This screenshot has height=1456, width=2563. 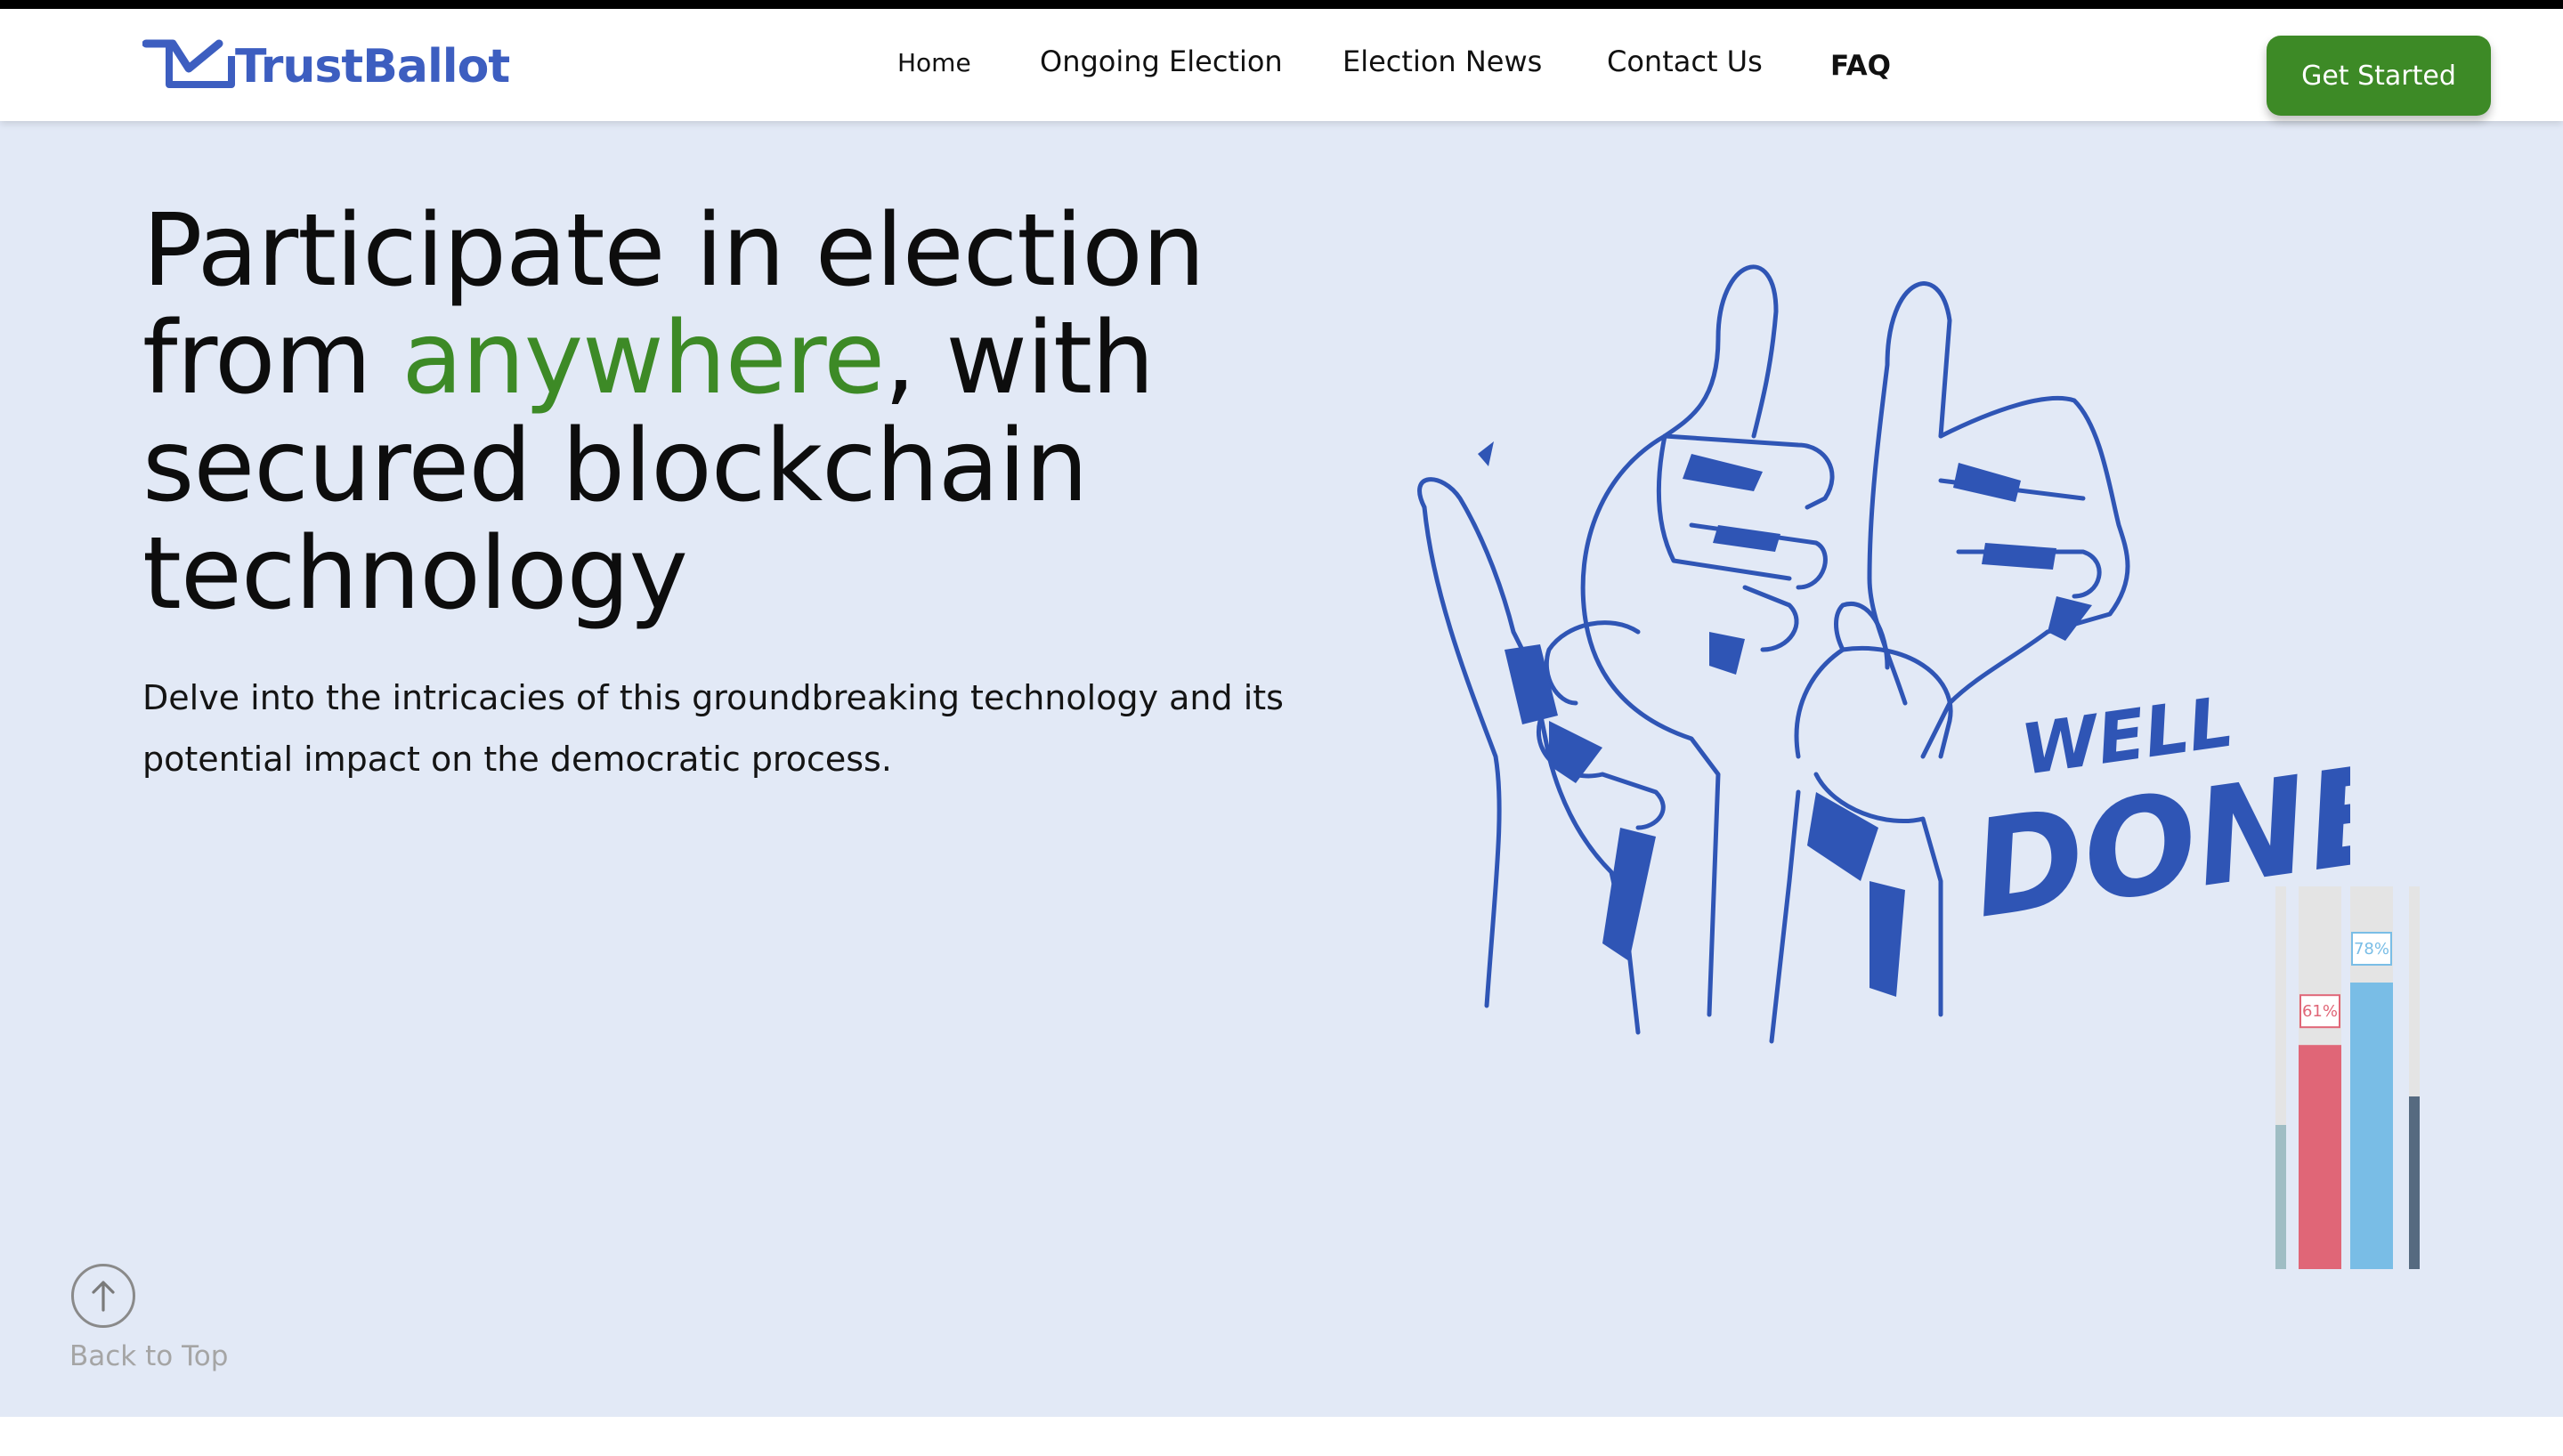 What do you see at coordinates (2414, 1182) in the screenshot?
I see `poll-bar-right-cropped` at bounding box center [2414, 1182].